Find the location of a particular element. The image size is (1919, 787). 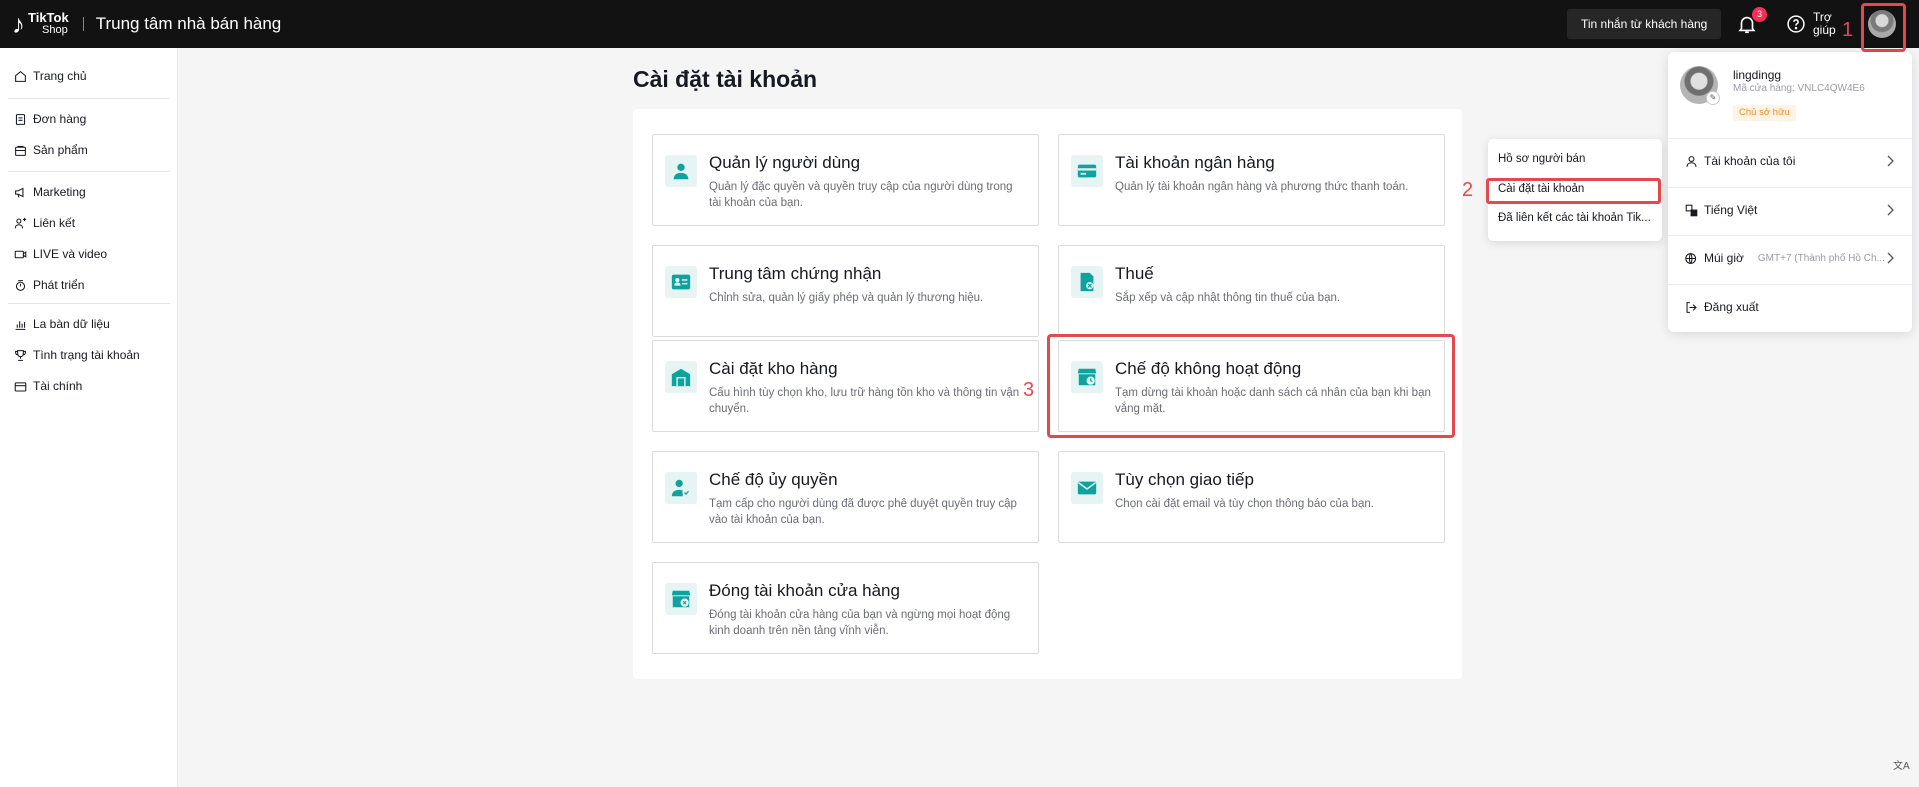

help-icon is located at coordinates (1796, 24).